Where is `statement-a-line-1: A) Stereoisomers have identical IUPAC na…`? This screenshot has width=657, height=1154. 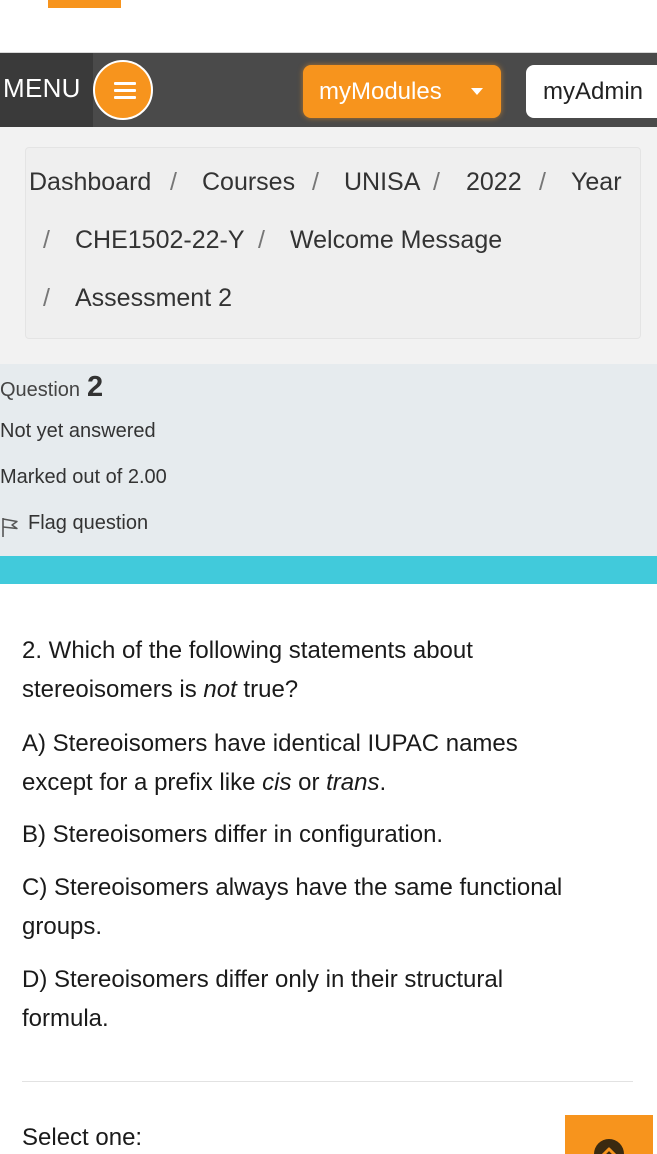 statement-a-line-1: A) Stereoisomers have identical IUPAC na… is located at coordinates (270, 743).